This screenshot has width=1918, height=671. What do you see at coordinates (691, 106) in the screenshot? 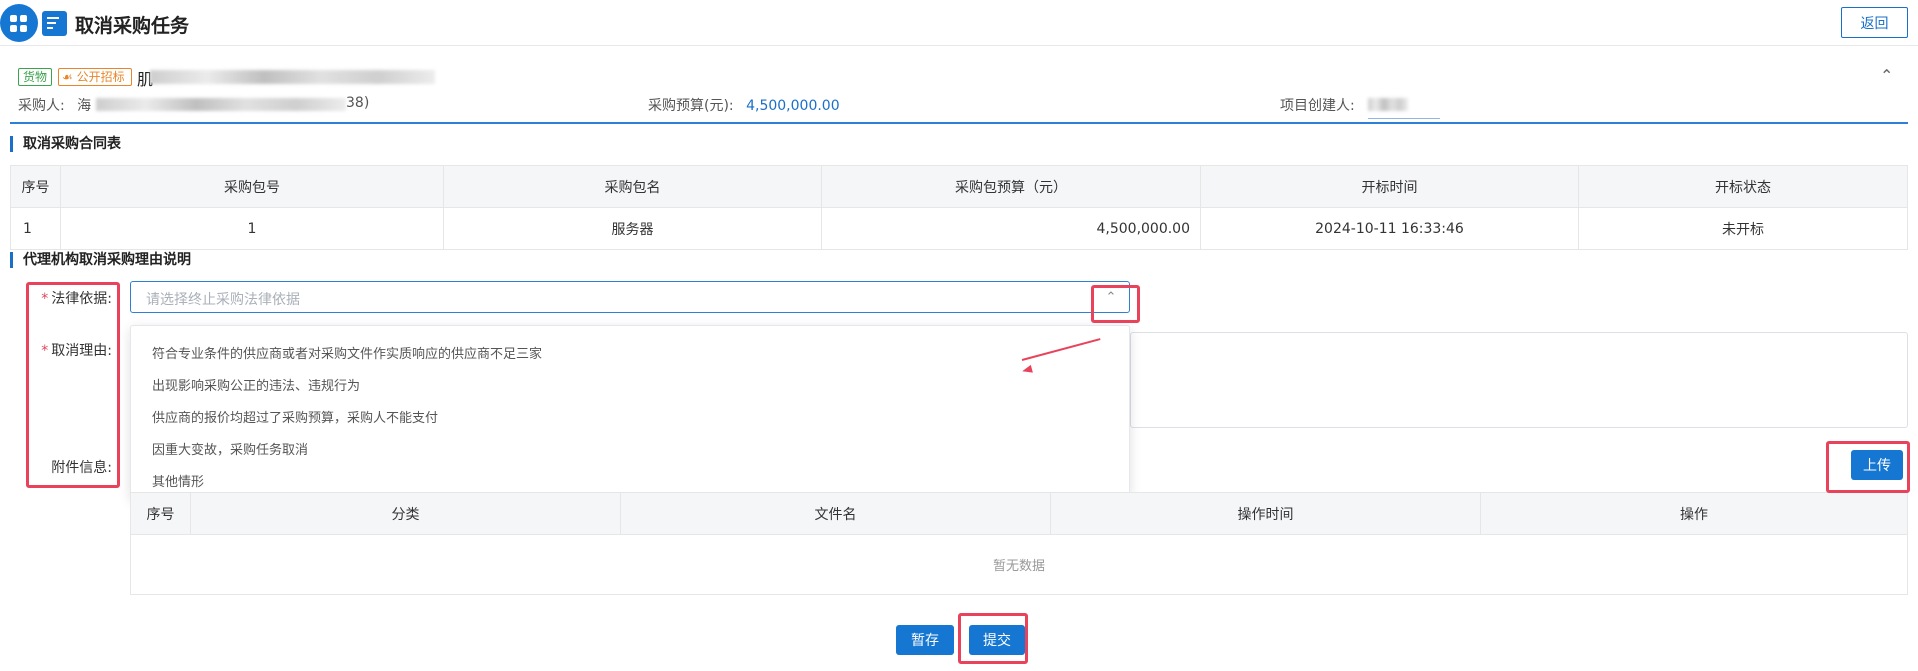
I see `budget-label: 采购预算(元):` at bounding box center [691, 106].